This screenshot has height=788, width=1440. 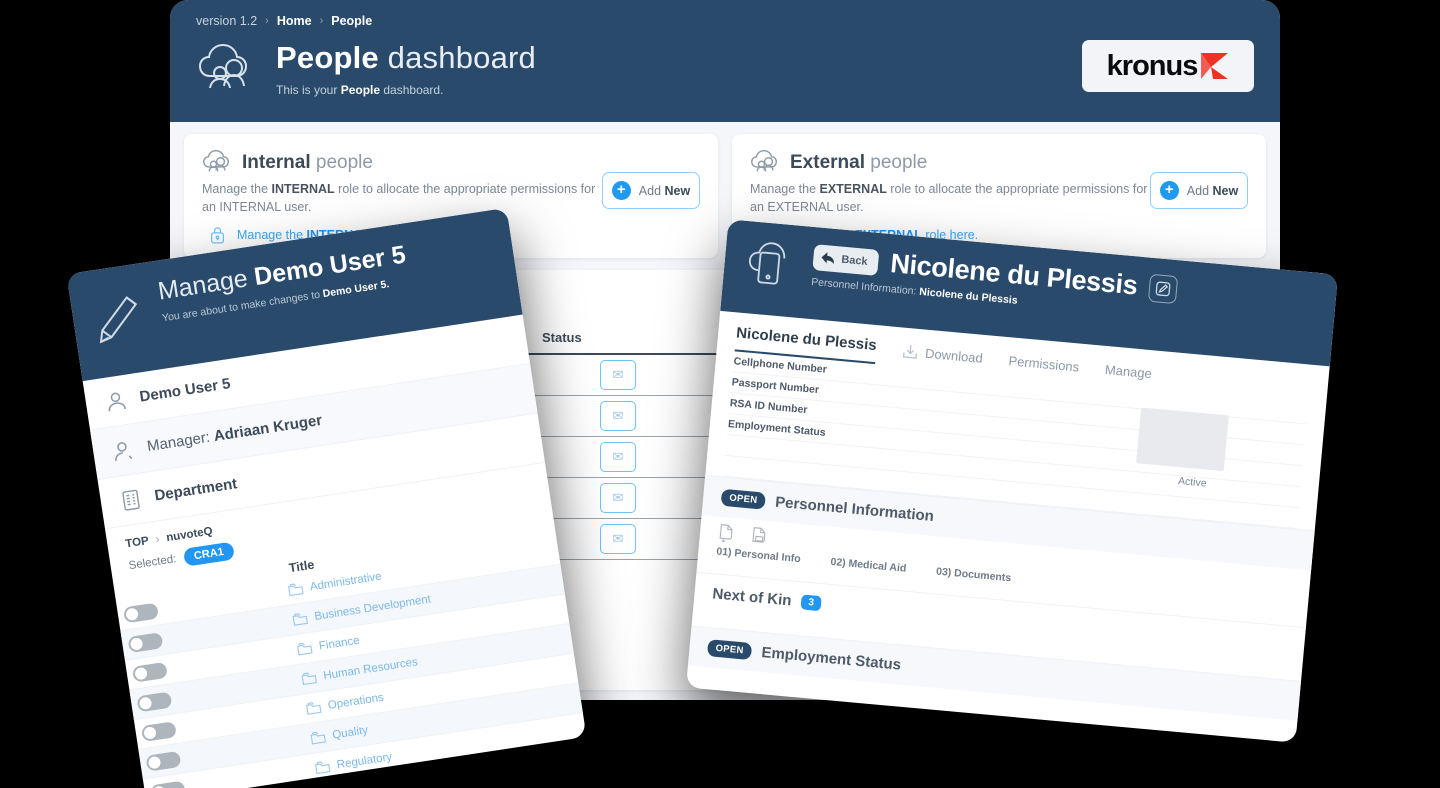 What do you see at coordinates (217, 234) in the screenshot?
I see `lock-icon` at bounding box center [217, 234].